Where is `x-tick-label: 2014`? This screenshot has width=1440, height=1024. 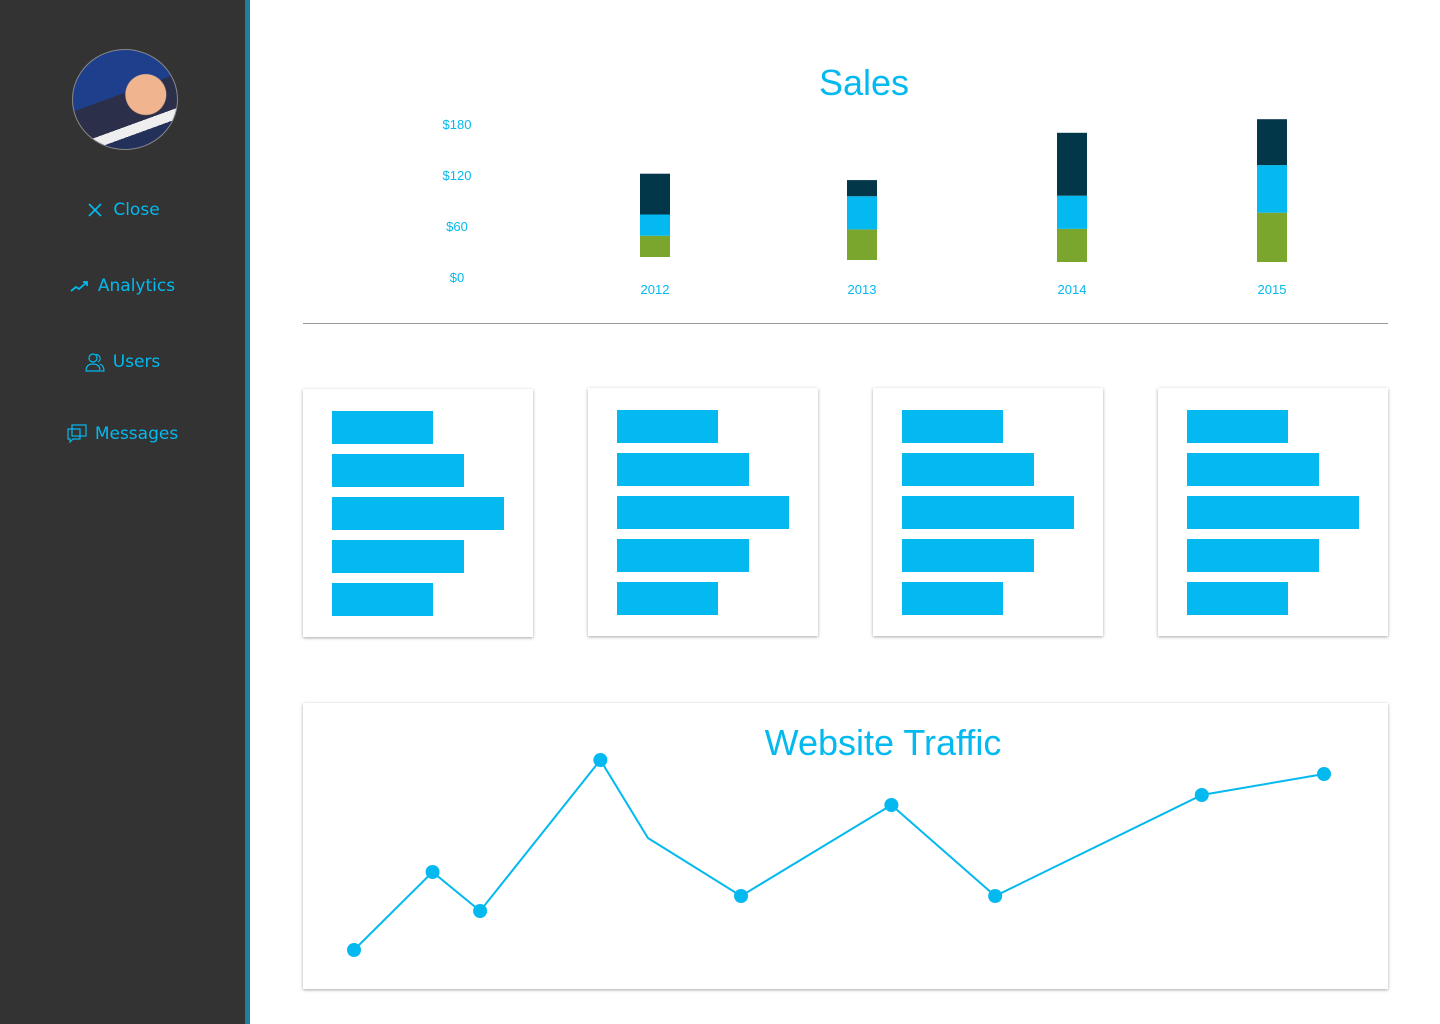
x-tick-label: 2014 is located at coordinates (1072, 289).